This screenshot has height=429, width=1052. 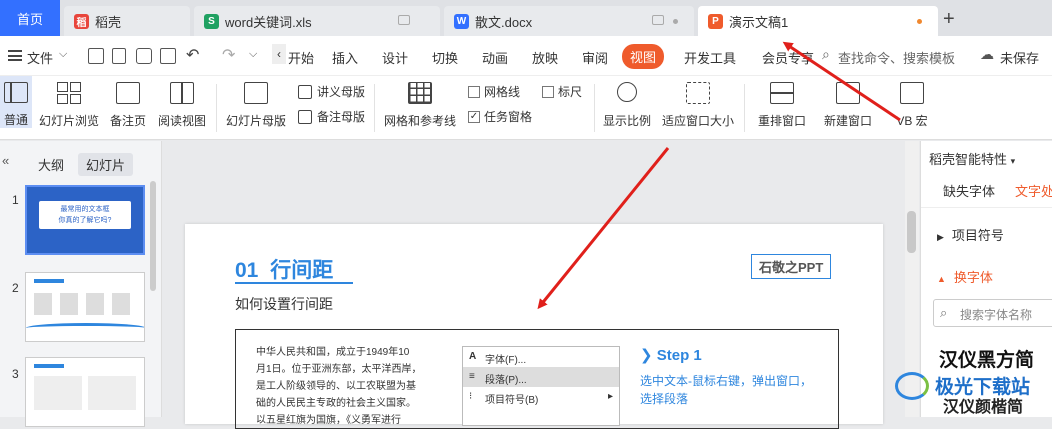 What do you see at coordinates (192, 55) in the screenshot?
I see `undo-icon: ↶` at bounding box center [192, 55].